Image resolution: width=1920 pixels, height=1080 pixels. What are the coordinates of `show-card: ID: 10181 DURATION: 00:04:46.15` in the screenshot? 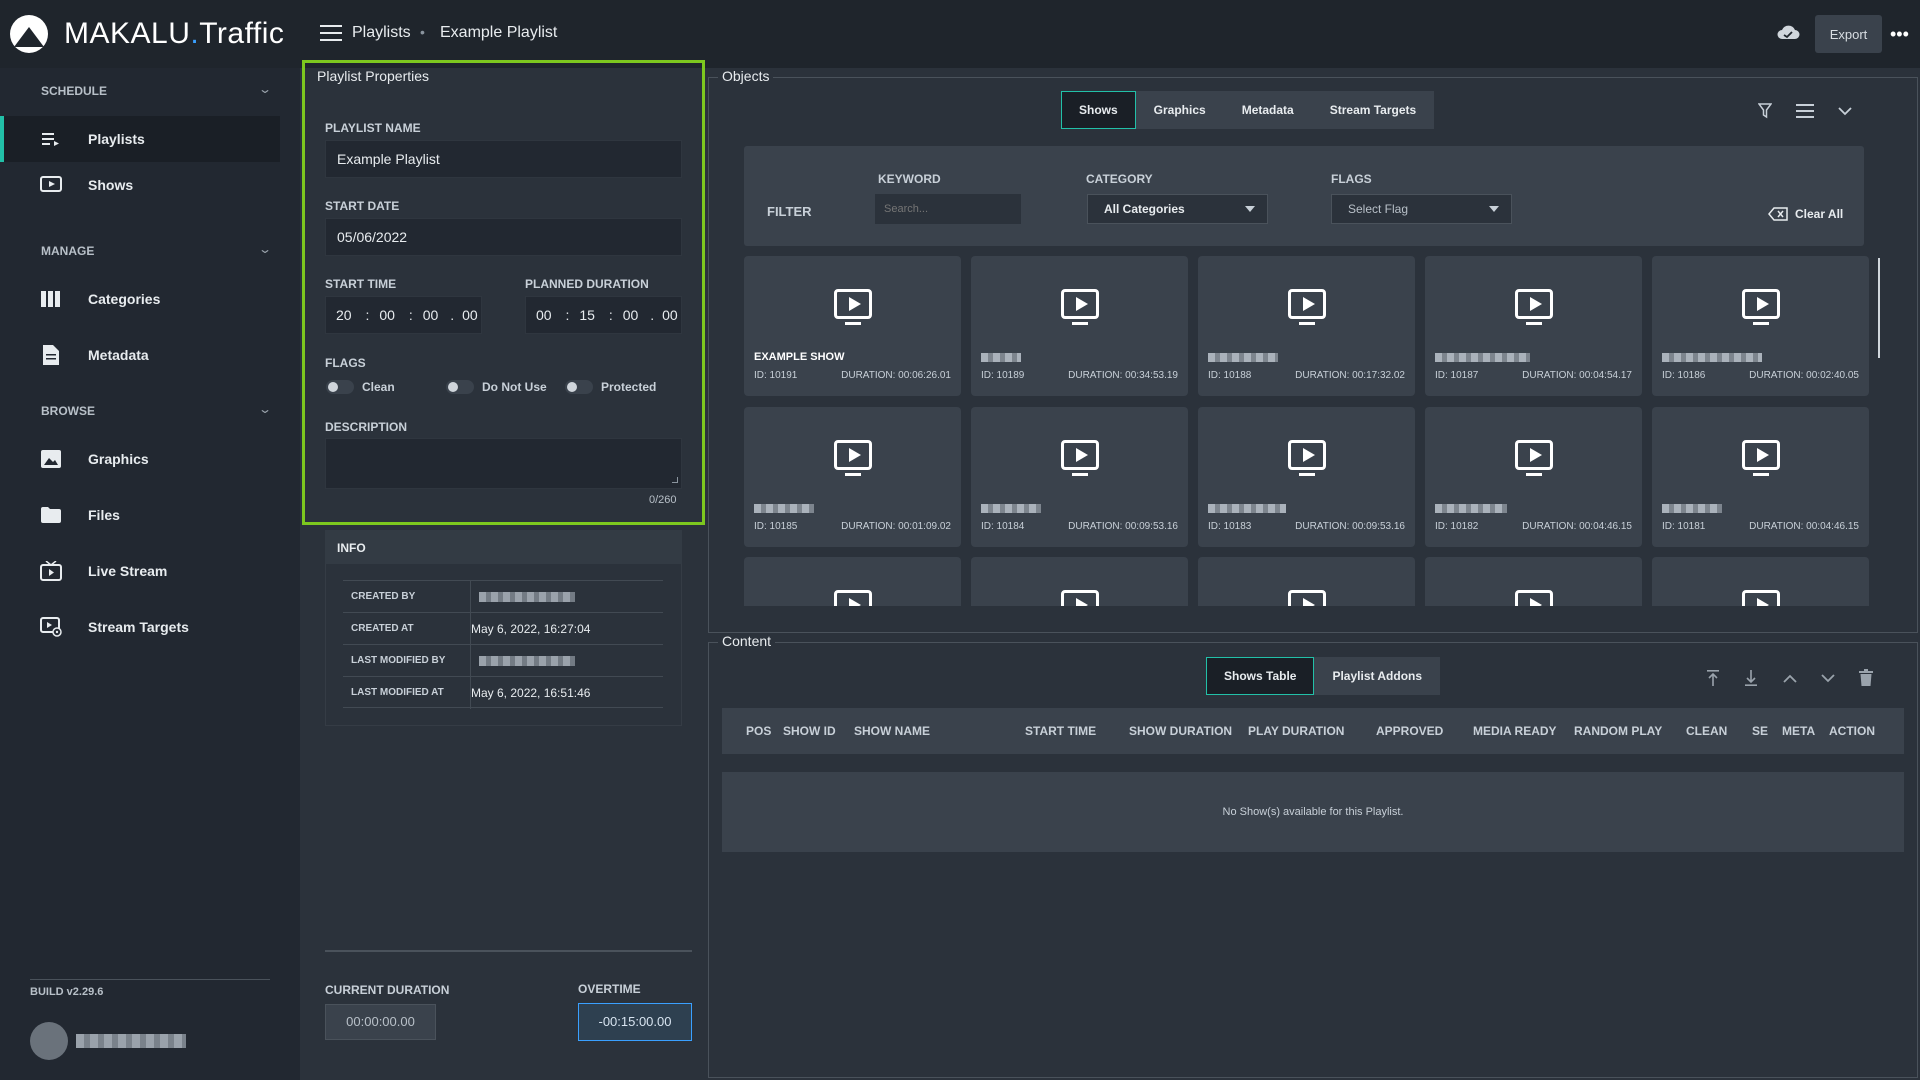 It's located at (1760, 477).